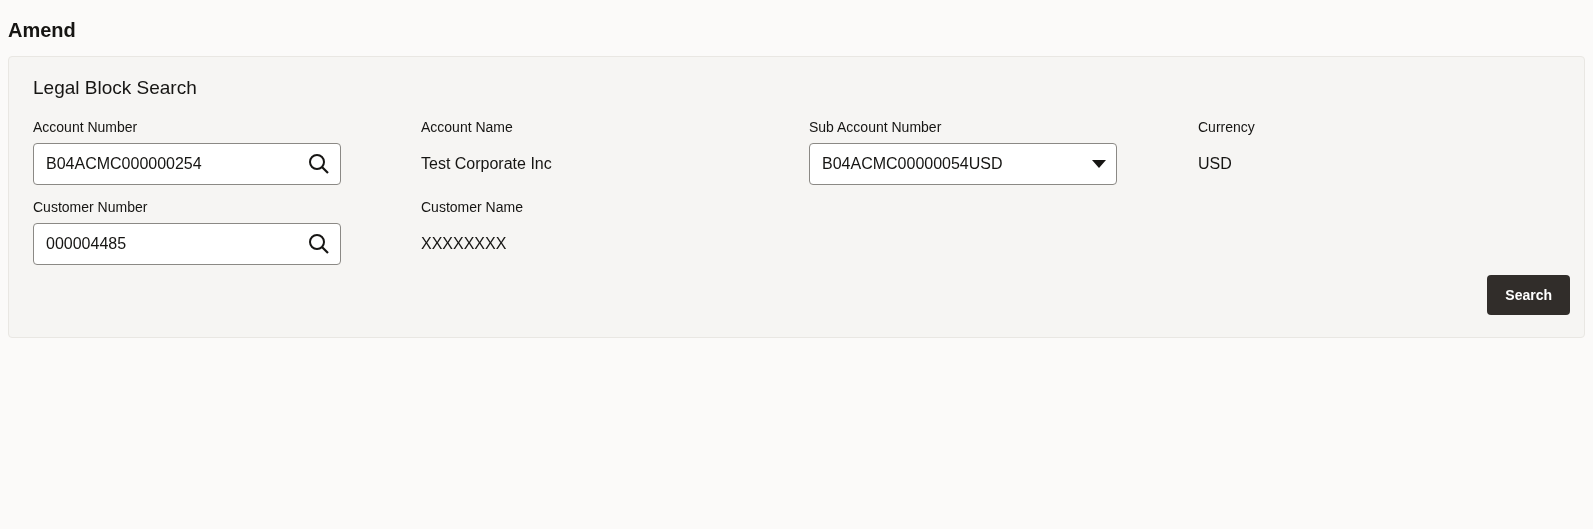 This screenshot has width=1593, height=529. I want to click on field-label: Account Name, so click(467, 127).